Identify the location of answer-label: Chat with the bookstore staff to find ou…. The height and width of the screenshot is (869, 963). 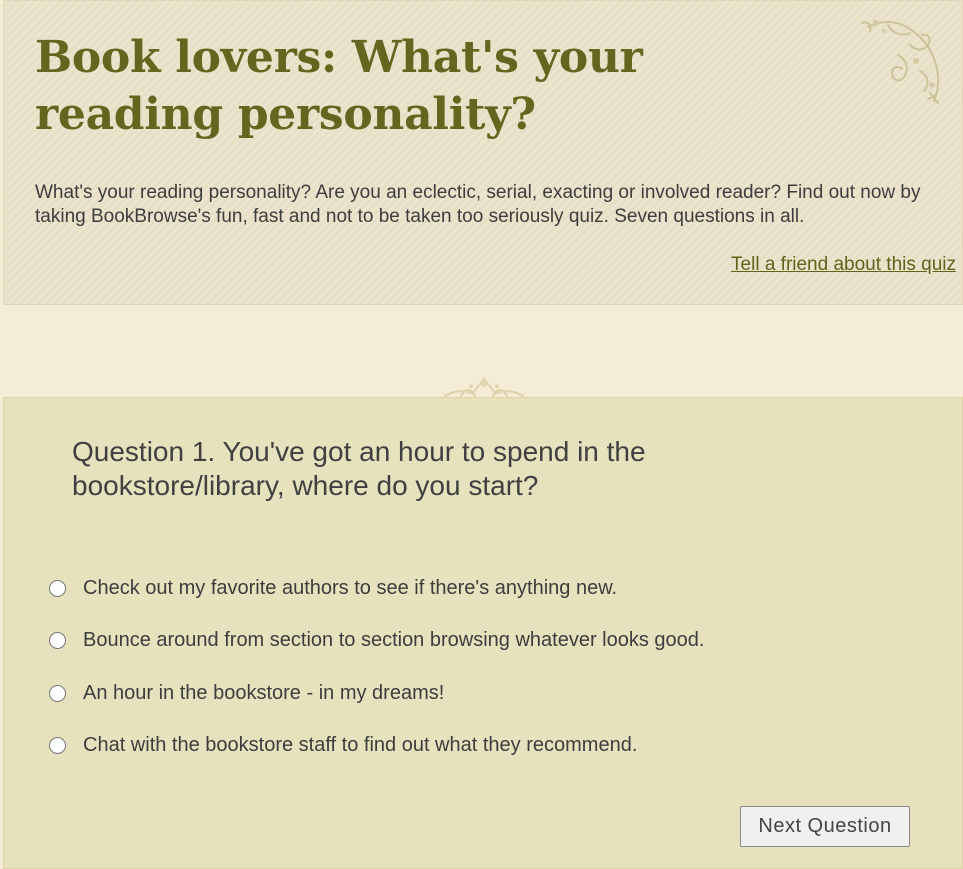
(360, 744).